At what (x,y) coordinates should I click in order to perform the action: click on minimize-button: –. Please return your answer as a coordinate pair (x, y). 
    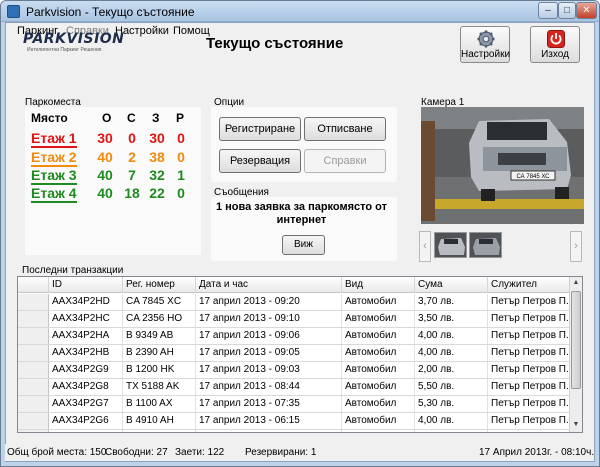
    Looking at the image, I should click on (548, 10).